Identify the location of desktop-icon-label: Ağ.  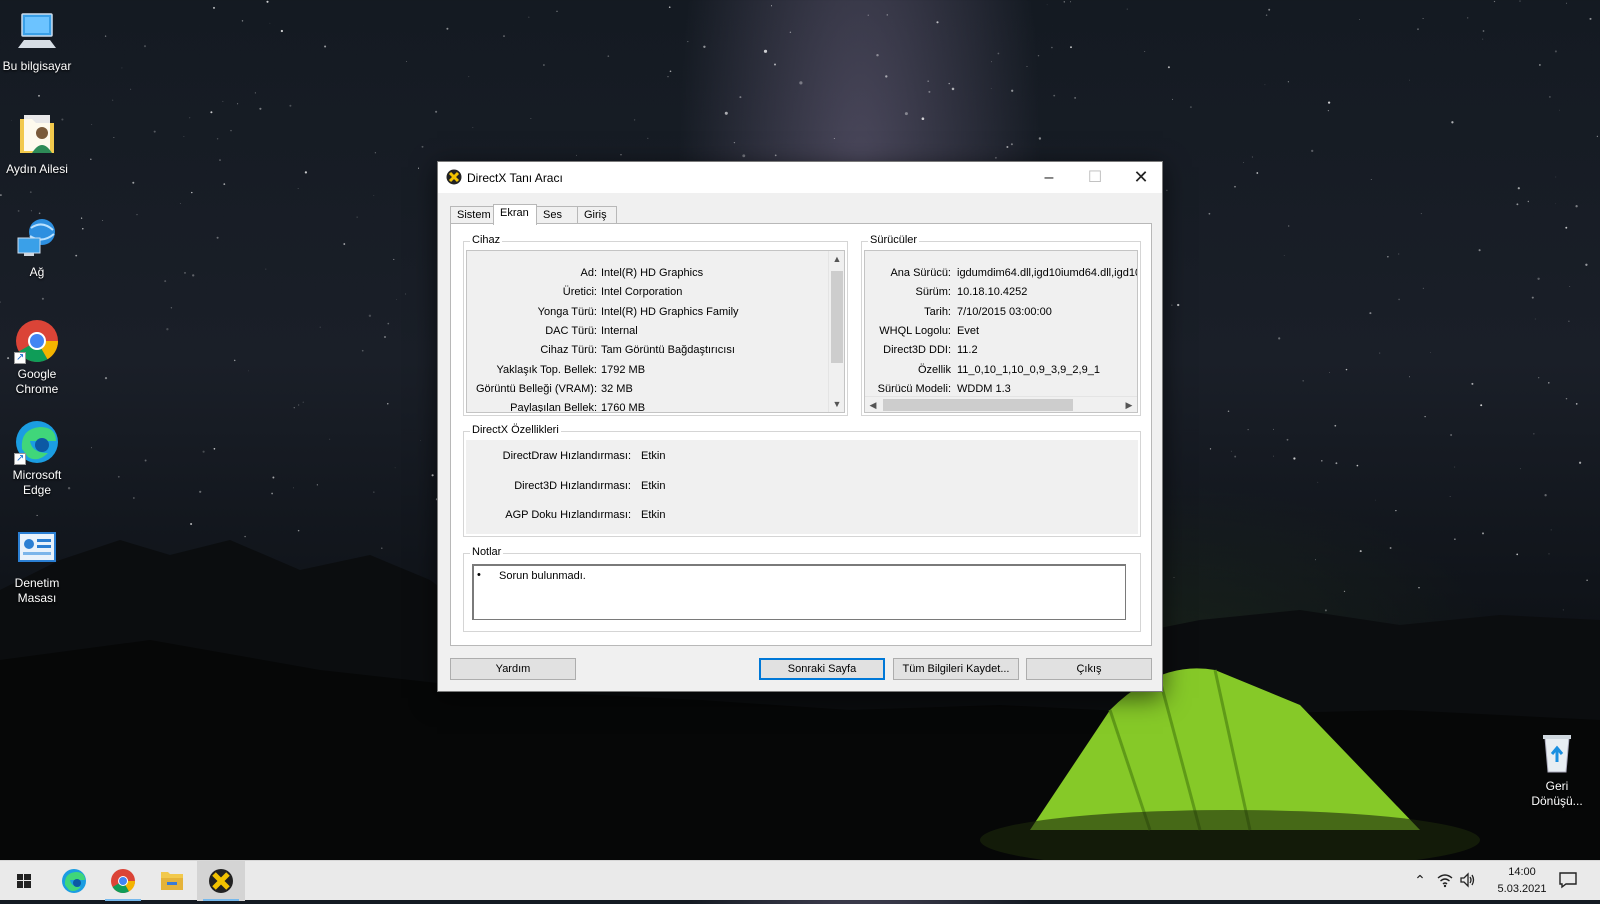
(37, 272).